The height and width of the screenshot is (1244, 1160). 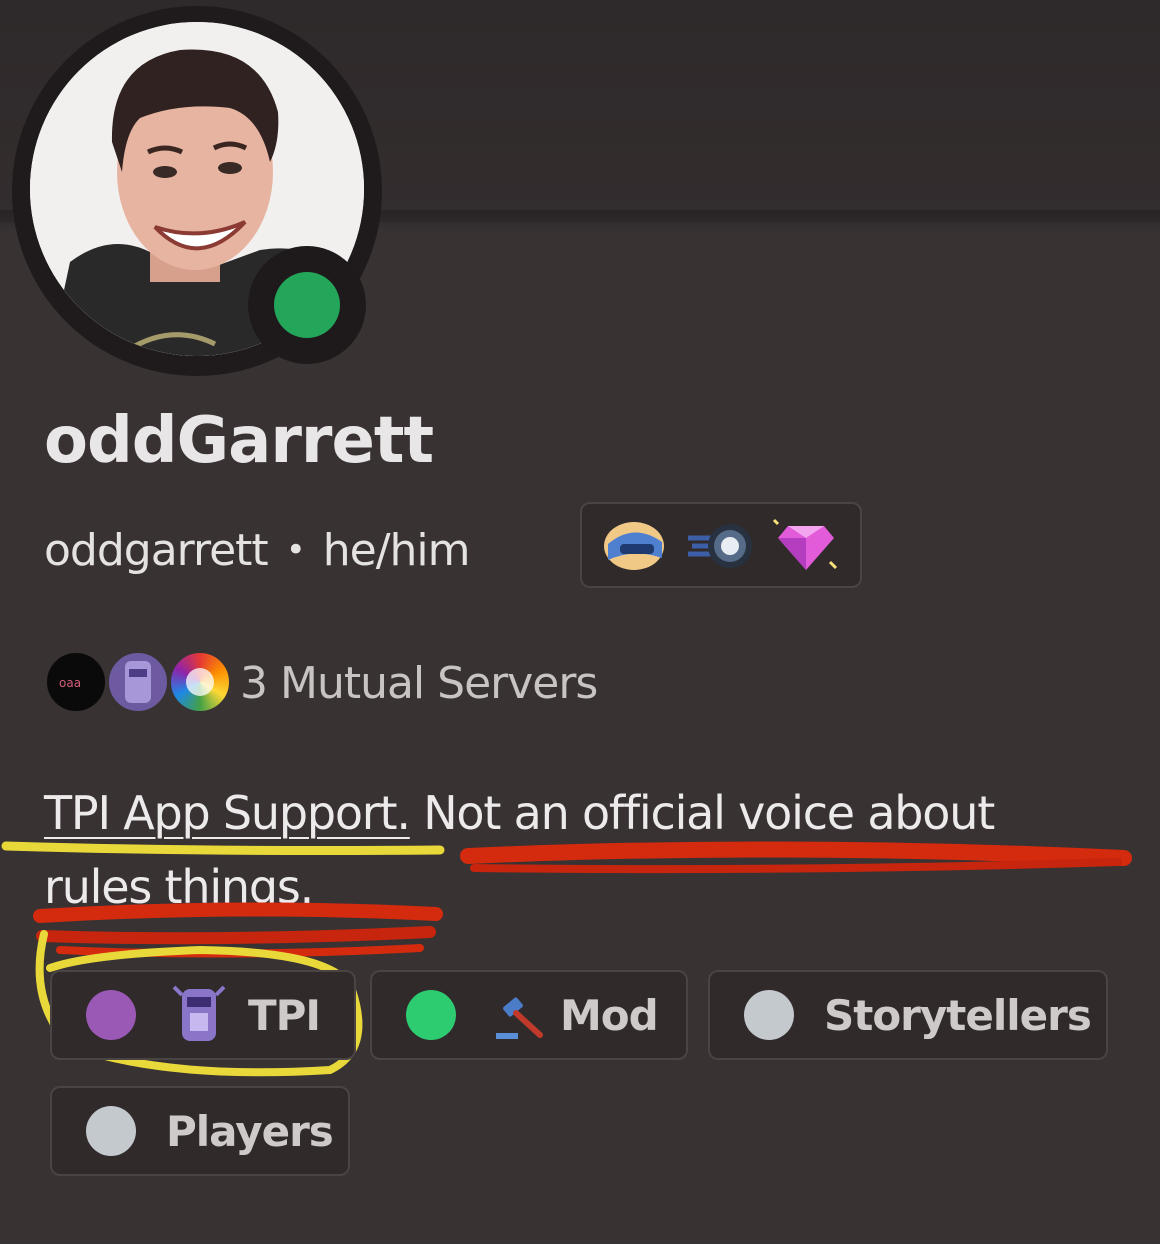 I want to click on role-label: Players, so click(x=250, y=1131).